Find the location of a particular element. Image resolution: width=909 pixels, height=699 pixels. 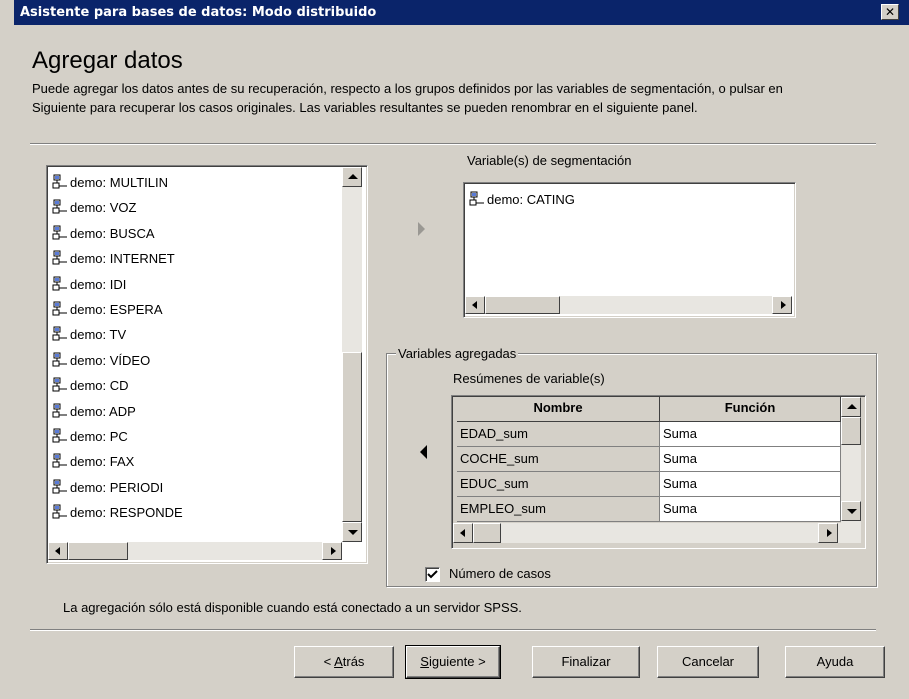

header-separator is located at coordinates (453, 144).